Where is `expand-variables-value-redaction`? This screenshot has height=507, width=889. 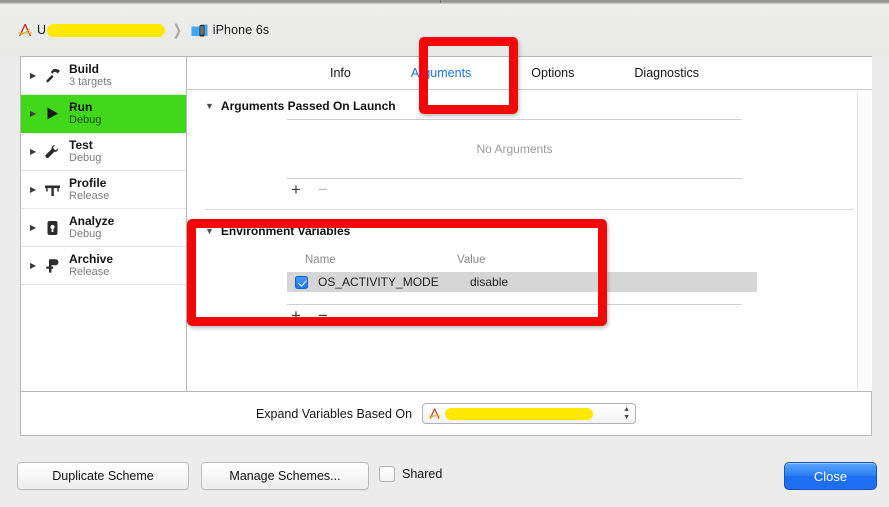
expand-variables-value-redaction is located at coordinates (519, 413).